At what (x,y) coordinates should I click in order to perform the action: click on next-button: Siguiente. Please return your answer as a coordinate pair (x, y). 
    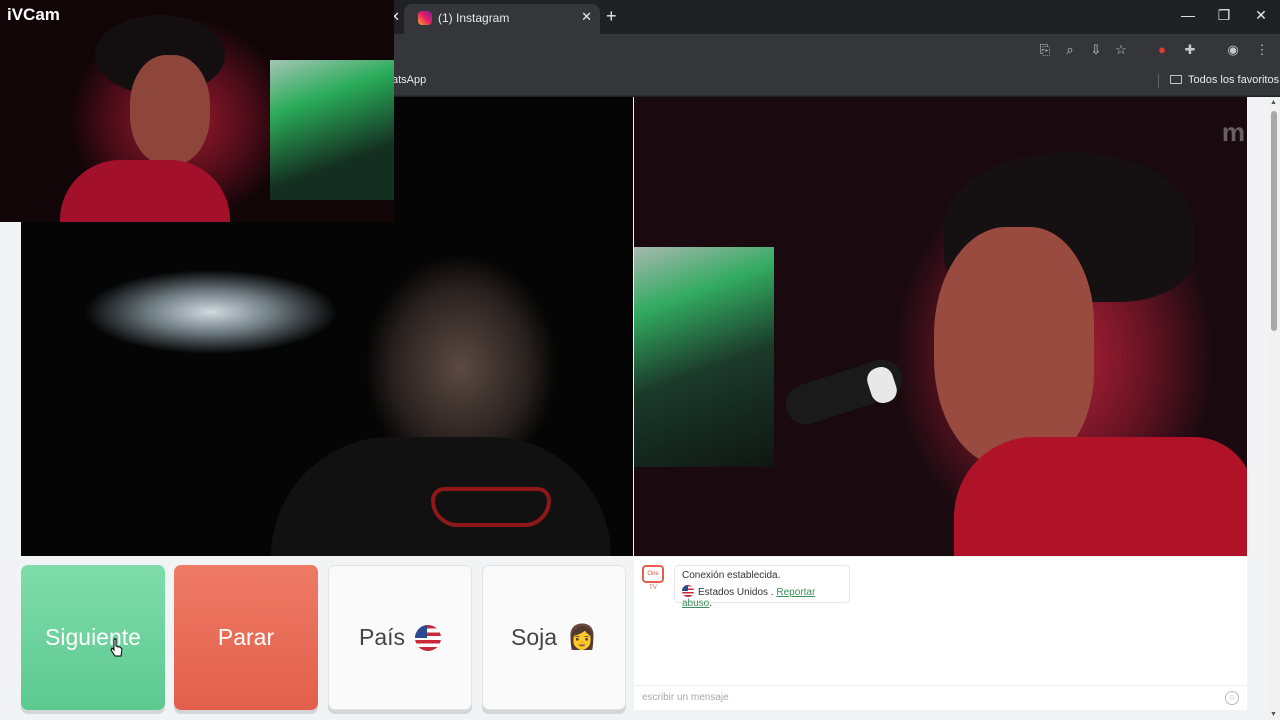
    Looking at the image, I should click on (93, 637).